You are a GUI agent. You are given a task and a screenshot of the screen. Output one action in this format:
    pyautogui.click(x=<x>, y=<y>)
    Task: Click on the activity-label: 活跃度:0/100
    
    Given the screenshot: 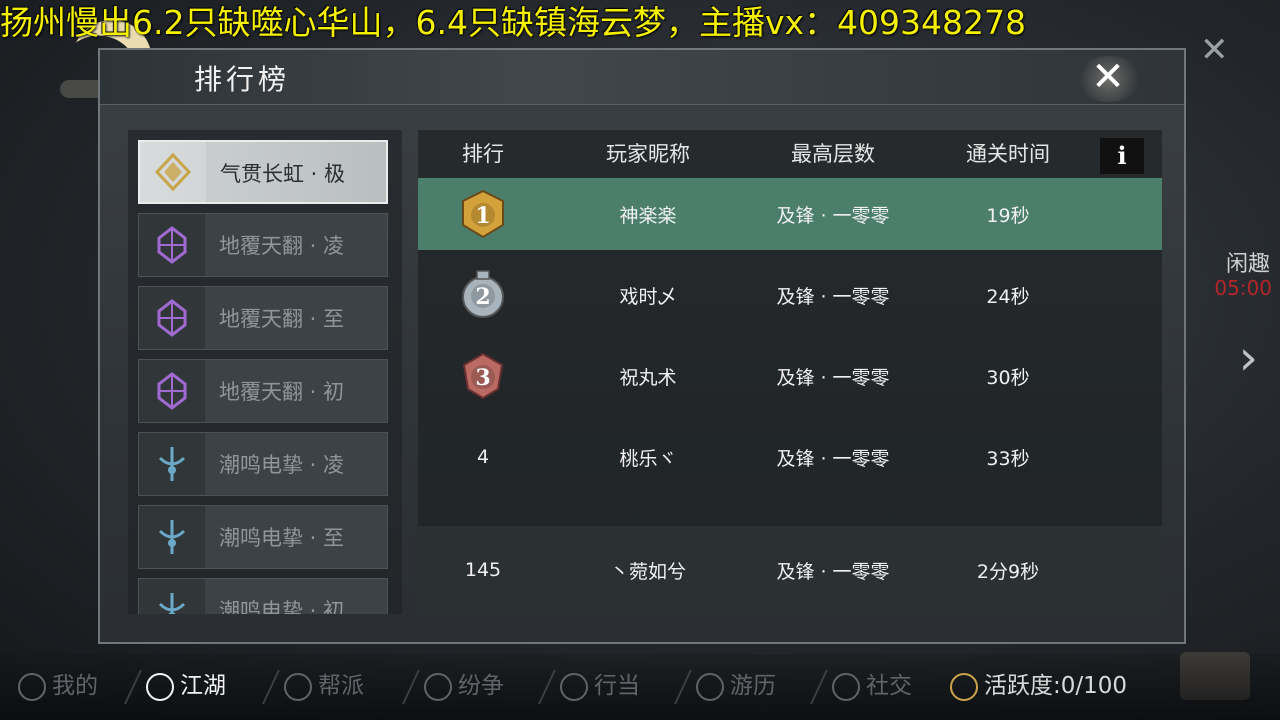 What is the action you would take?
    pyautogui.click(x=1056, y=686)
    